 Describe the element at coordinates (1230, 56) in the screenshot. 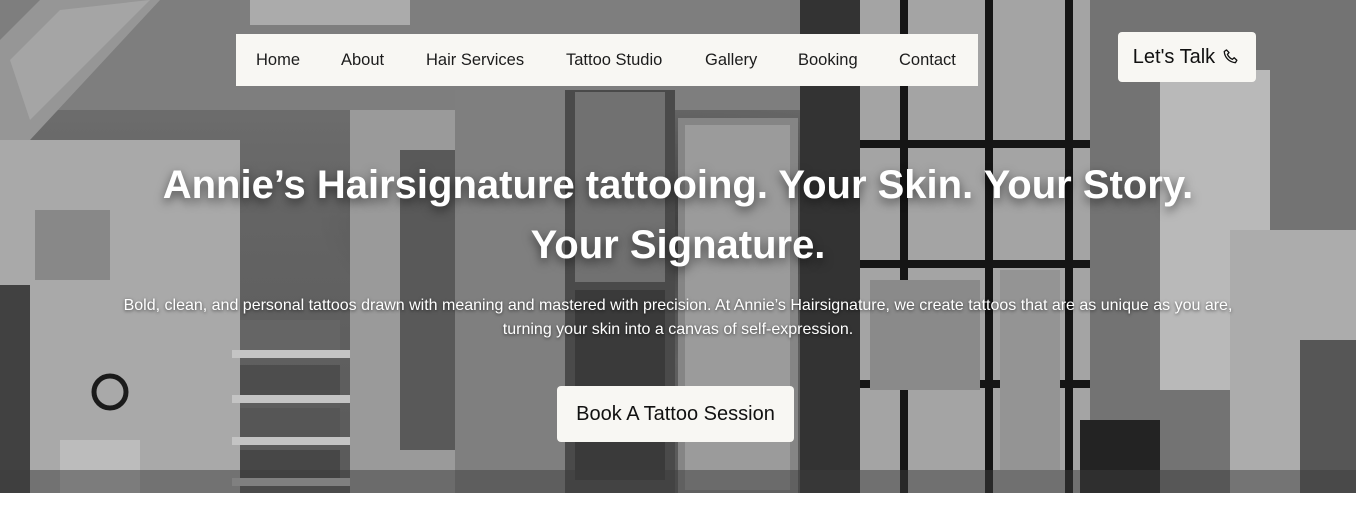

I see `phone-icon` at that location.